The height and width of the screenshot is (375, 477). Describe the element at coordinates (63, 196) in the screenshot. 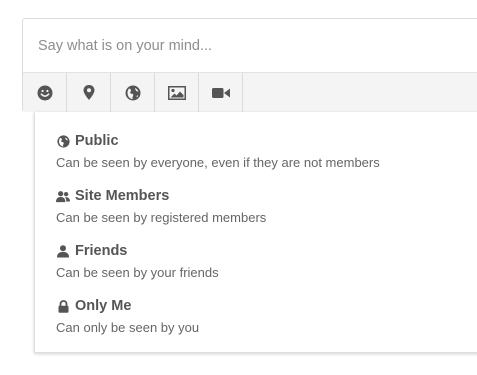

I see `users-icon` at that location.